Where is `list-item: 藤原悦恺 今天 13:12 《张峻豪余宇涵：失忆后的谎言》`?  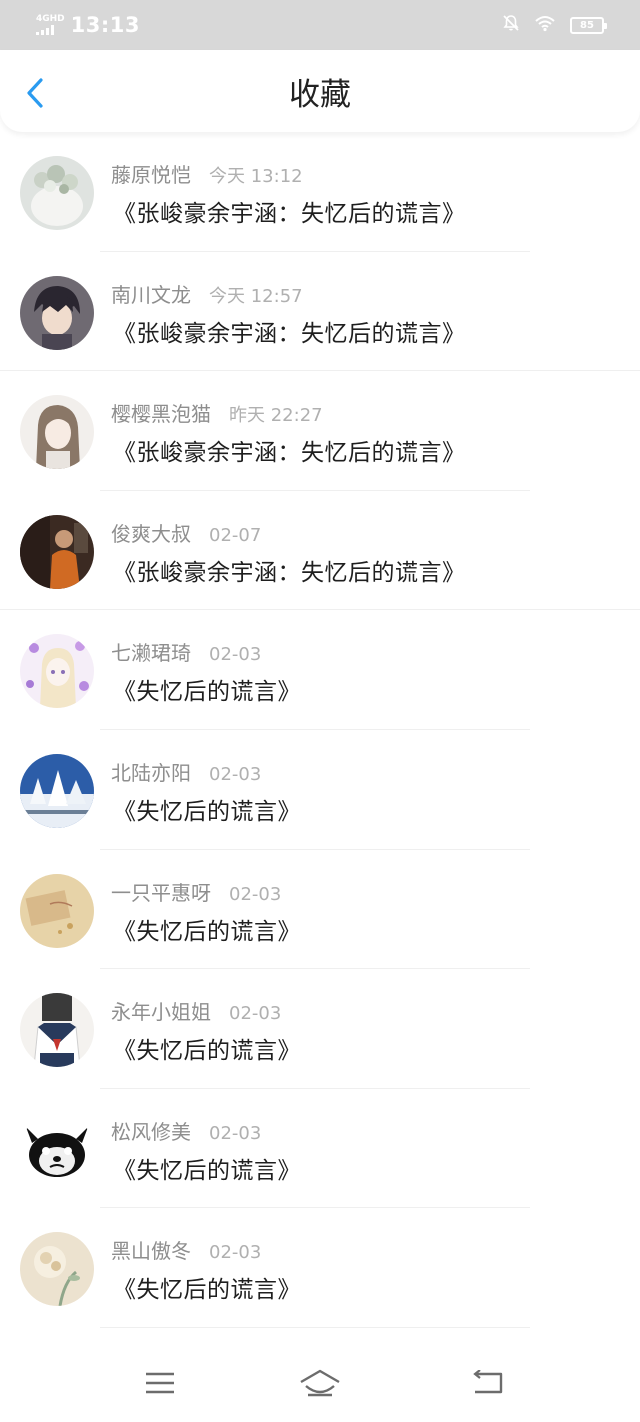 list-item: 藤原悦恺 今天 13:12 《张峻豪余宇涵：失忆后的谎言》 is located at coordinates (320, 192).